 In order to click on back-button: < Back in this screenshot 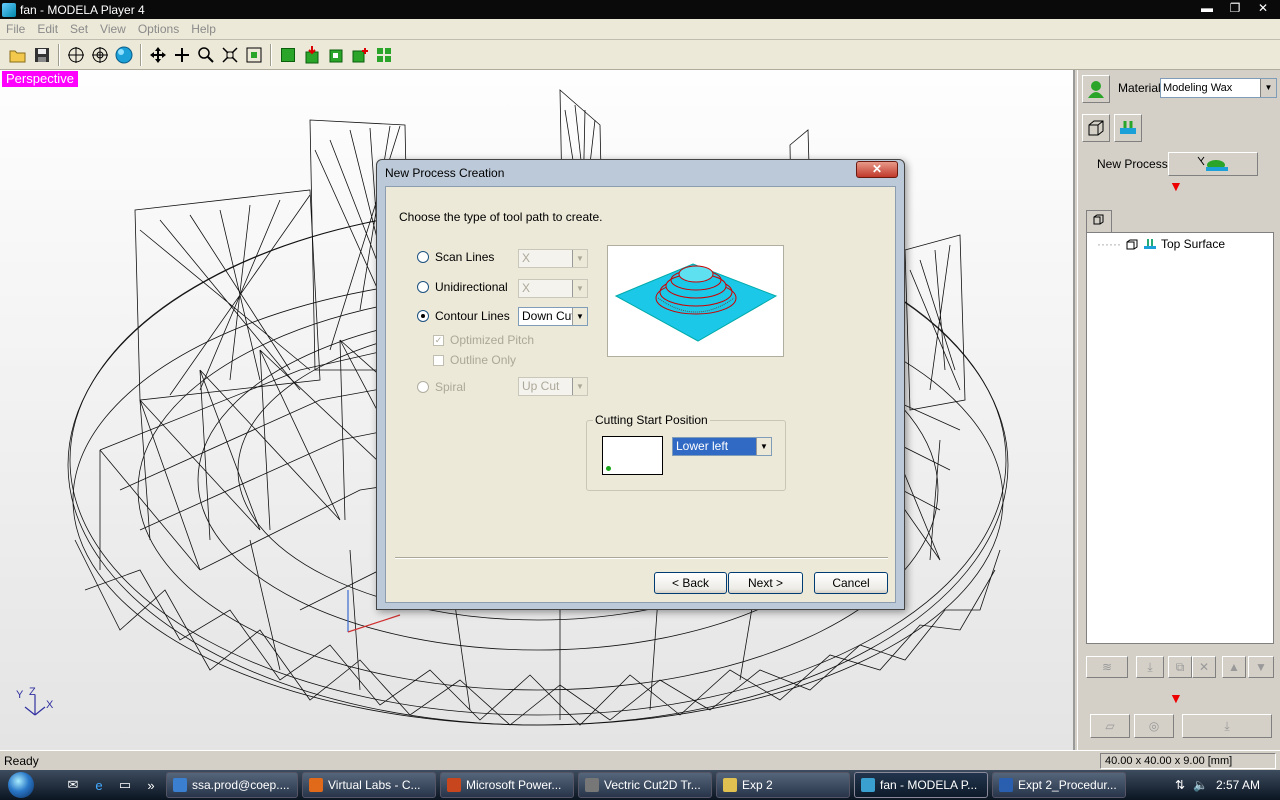, I will do `click(690, 583)`.